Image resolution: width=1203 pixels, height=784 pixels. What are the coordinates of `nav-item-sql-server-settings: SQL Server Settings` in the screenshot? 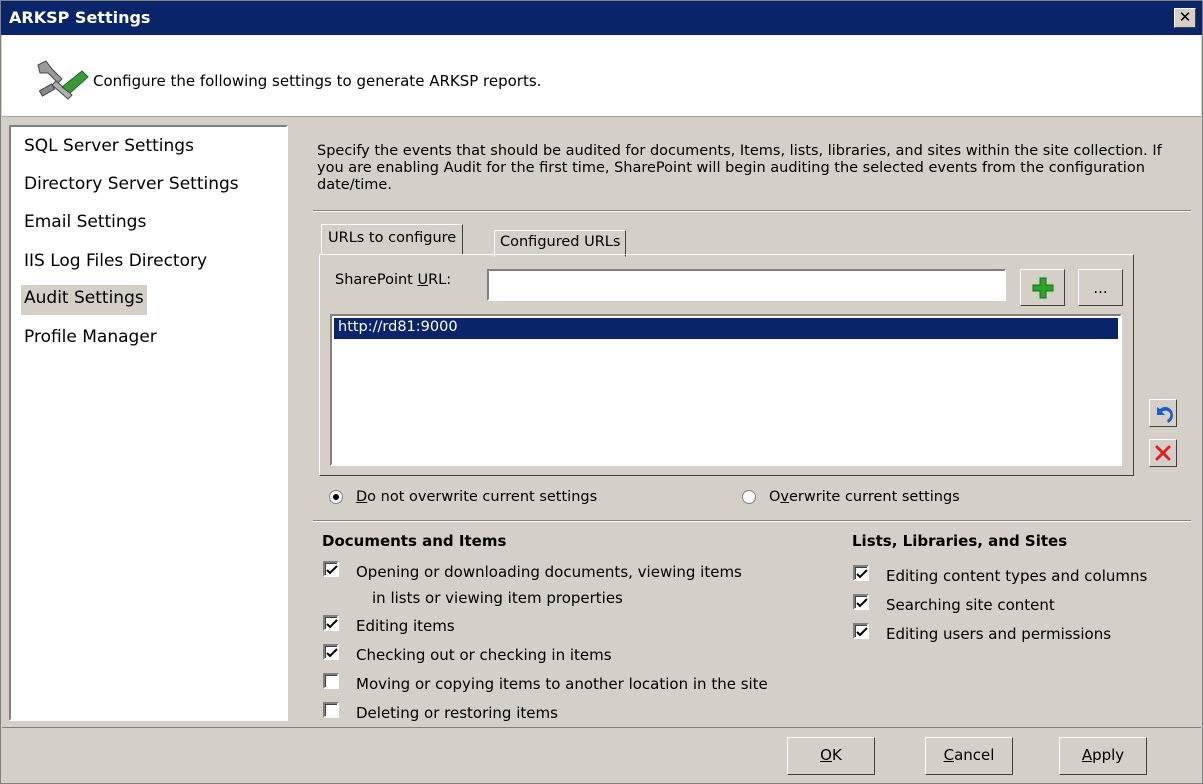 It's located at (109, 148).